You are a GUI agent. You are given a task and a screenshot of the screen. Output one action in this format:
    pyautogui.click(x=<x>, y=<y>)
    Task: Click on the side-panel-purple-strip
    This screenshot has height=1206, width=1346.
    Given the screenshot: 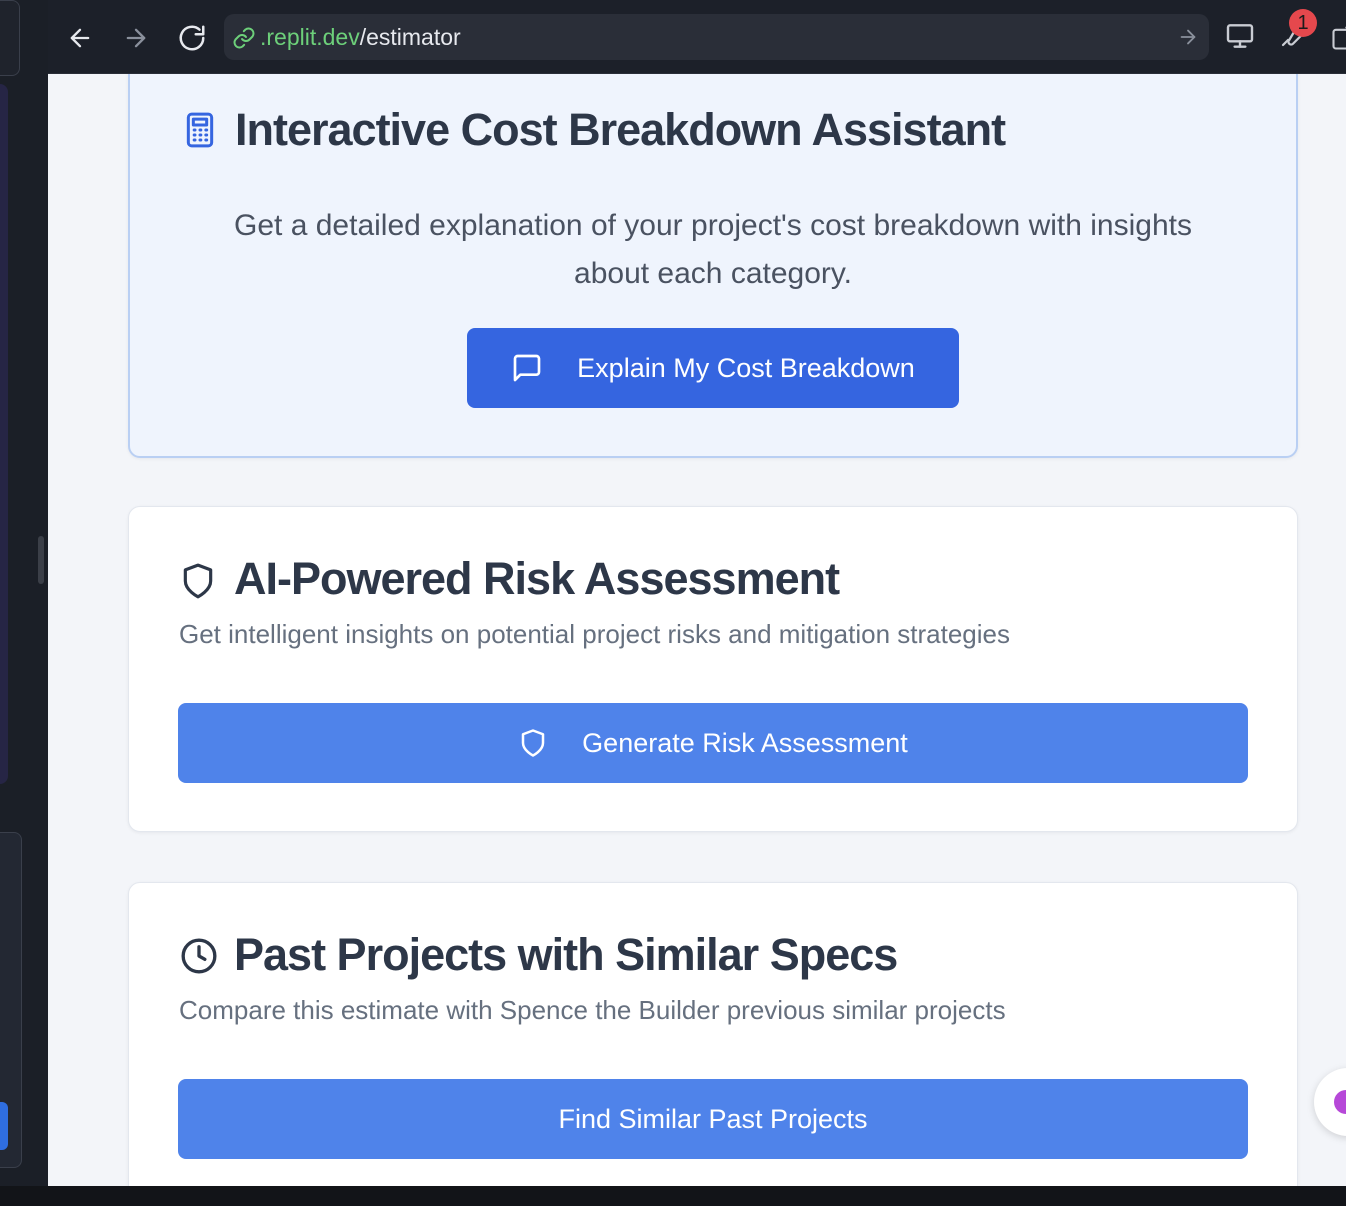 What is the action you would take?
    pyautogui.click(x=4, y=434)
    